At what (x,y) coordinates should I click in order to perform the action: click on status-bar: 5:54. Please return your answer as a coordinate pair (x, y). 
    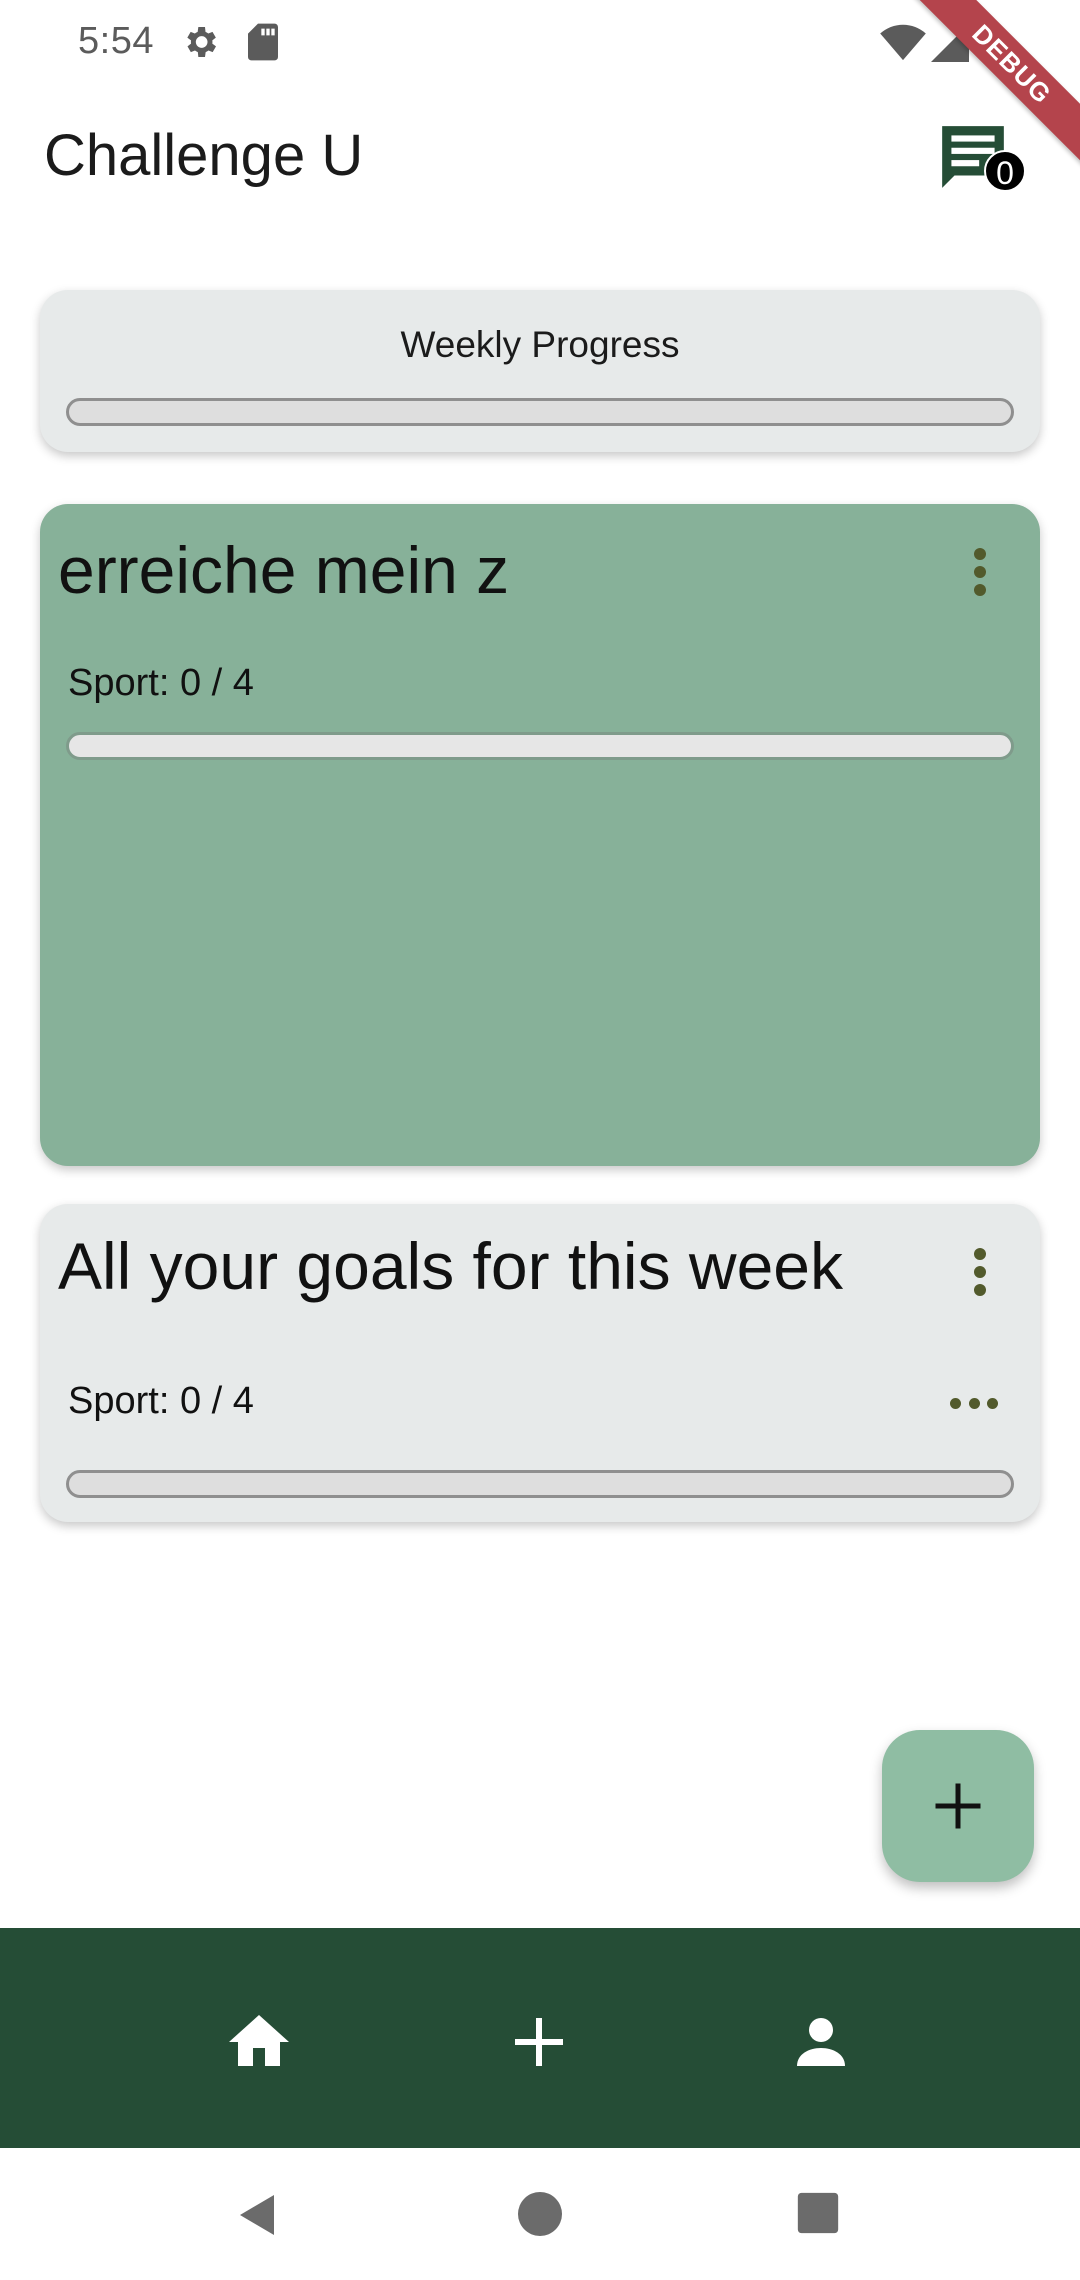
    Looking at the image, I should click on (540, 44).